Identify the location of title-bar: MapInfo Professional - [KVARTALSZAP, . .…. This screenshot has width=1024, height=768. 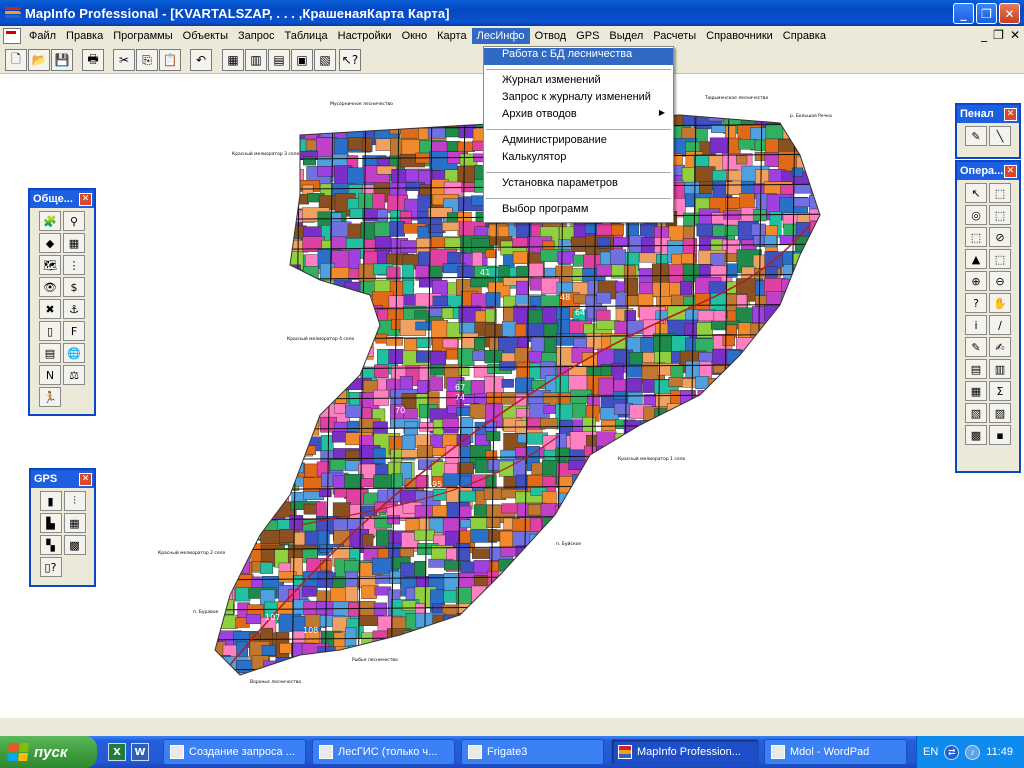
(512, 13).